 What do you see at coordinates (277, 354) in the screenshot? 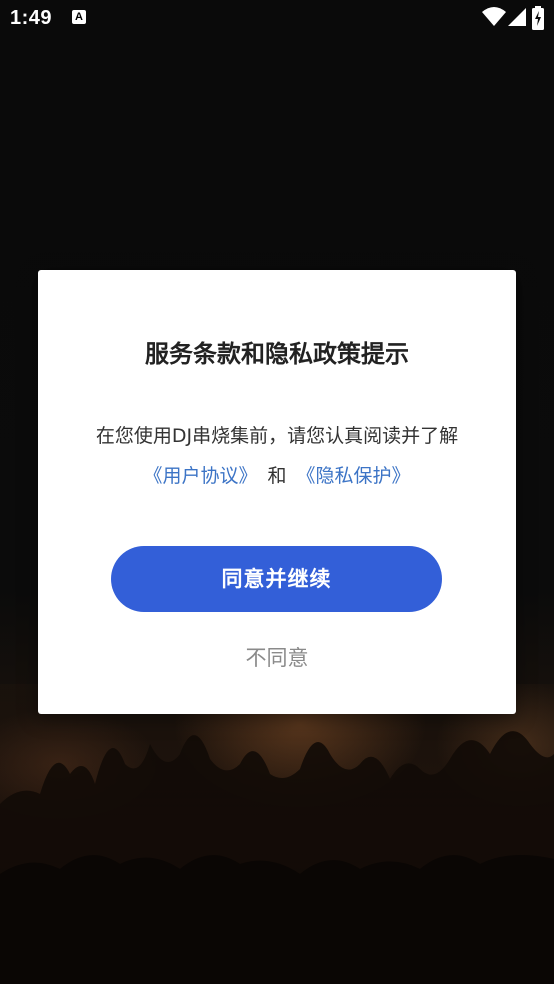
I see `dialog-title: 服务条款和隐私政策提示` at bounding box center [277, 354].